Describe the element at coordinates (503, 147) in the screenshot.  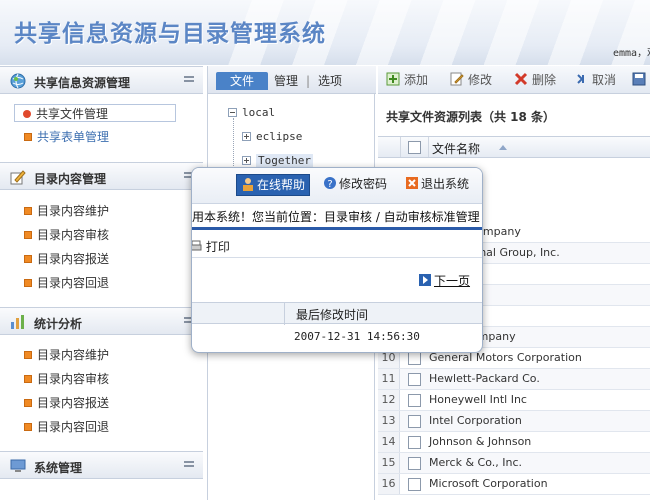
I see `sort-asc-icon` at that location.